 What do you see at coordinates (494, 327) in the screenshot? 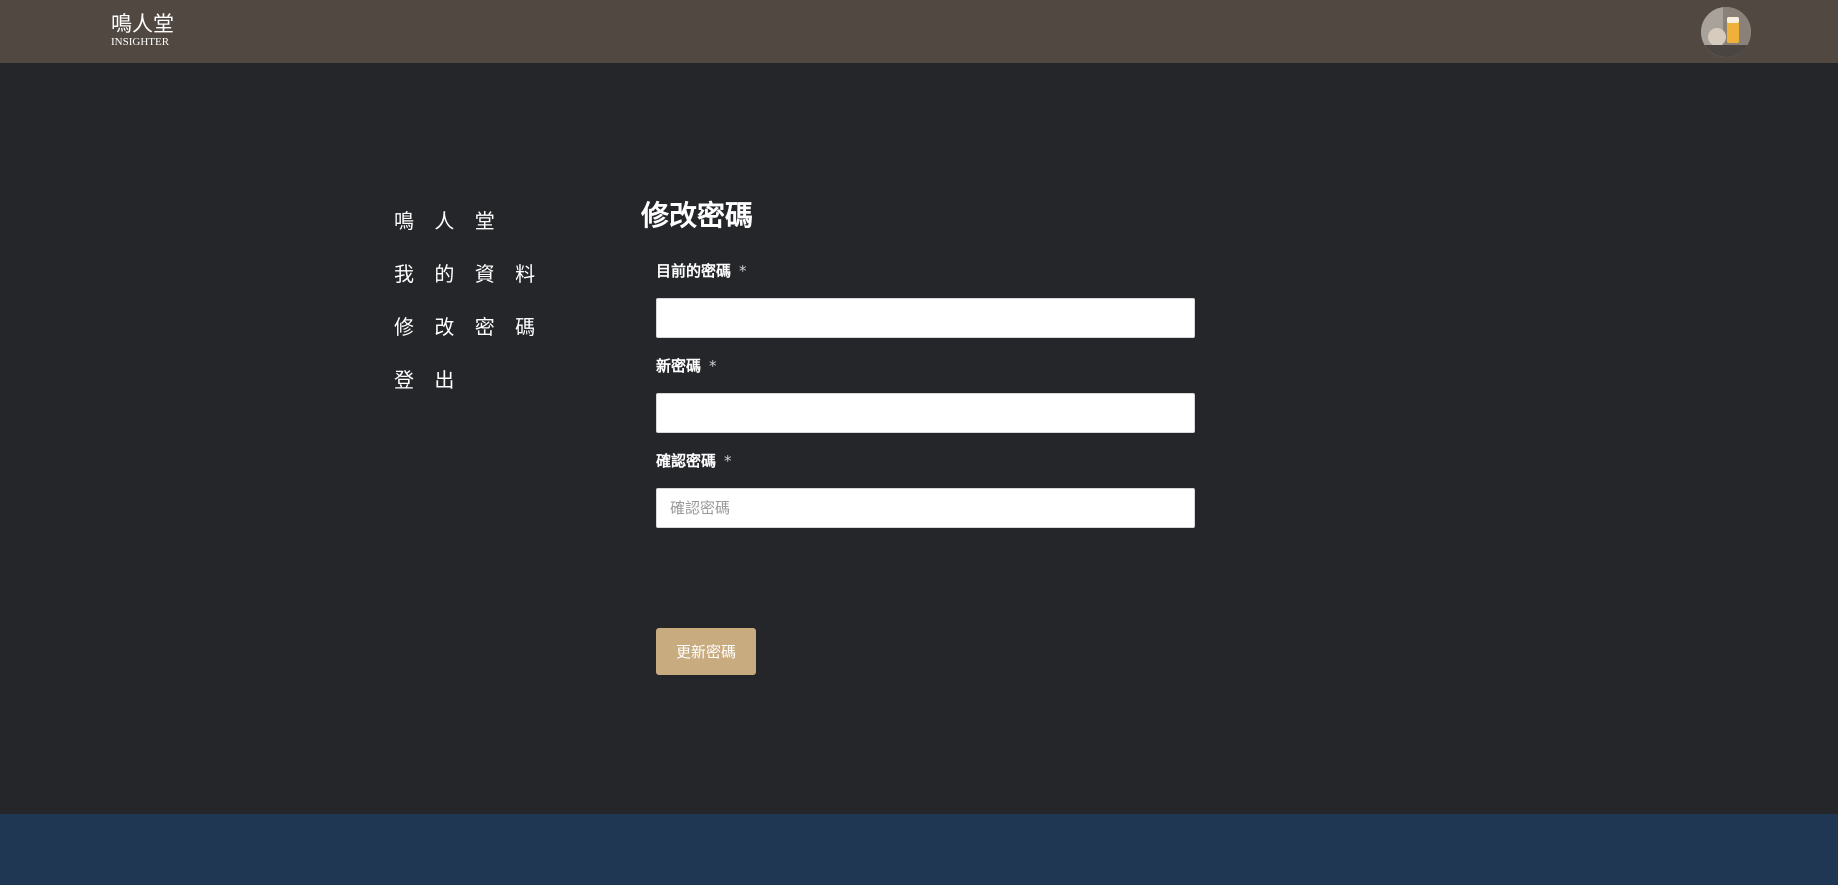
I see `sidebar-item-change-password: 修 改 密 碼` at bounding box center [494, 327].